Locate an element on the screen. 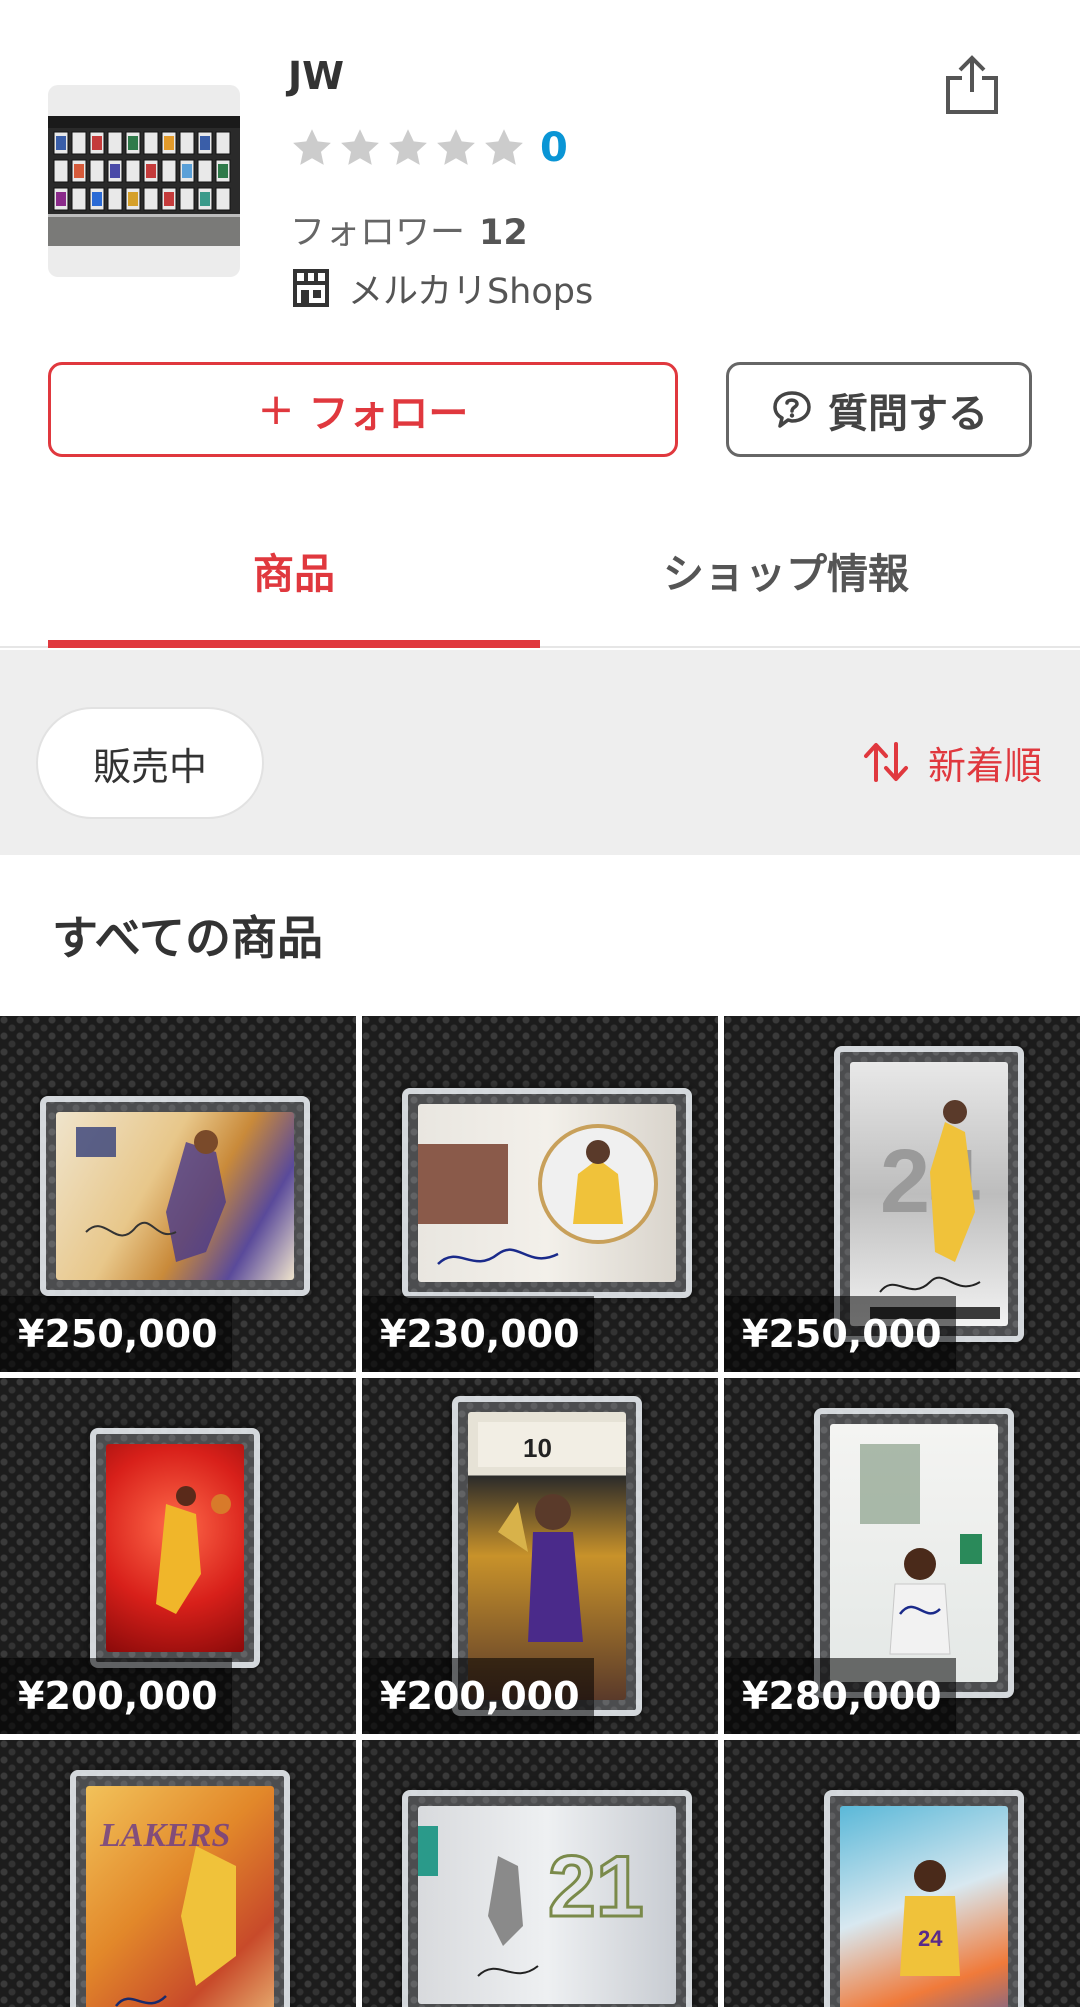  rating-count: 0 is located at coordinates (554, 148).